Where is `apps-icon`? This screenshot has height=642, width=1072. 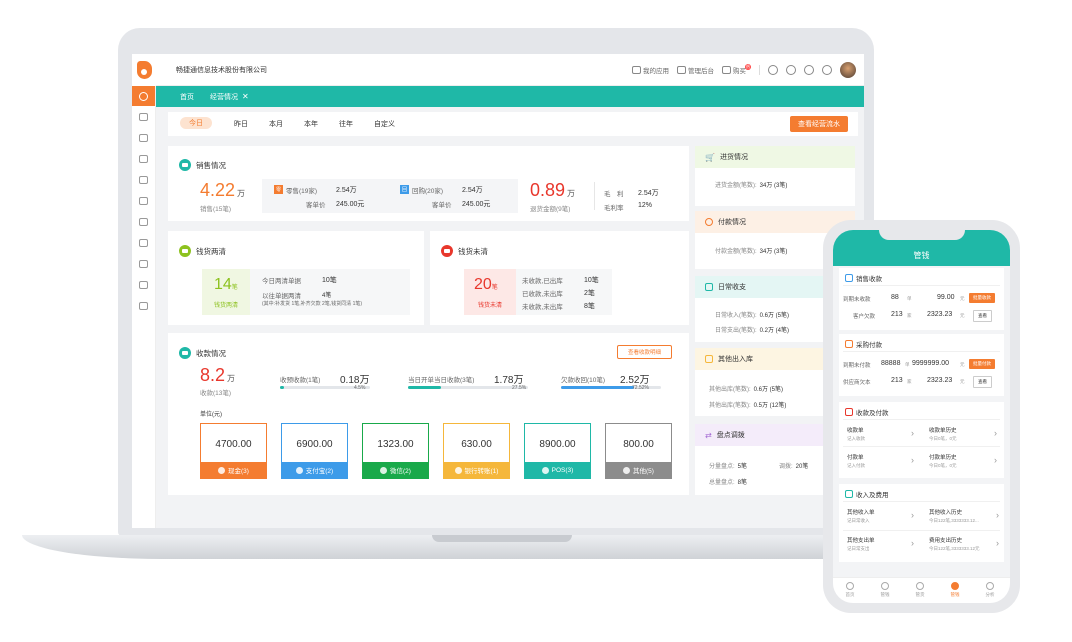
apps-icon is located at coordinates (636, 70).